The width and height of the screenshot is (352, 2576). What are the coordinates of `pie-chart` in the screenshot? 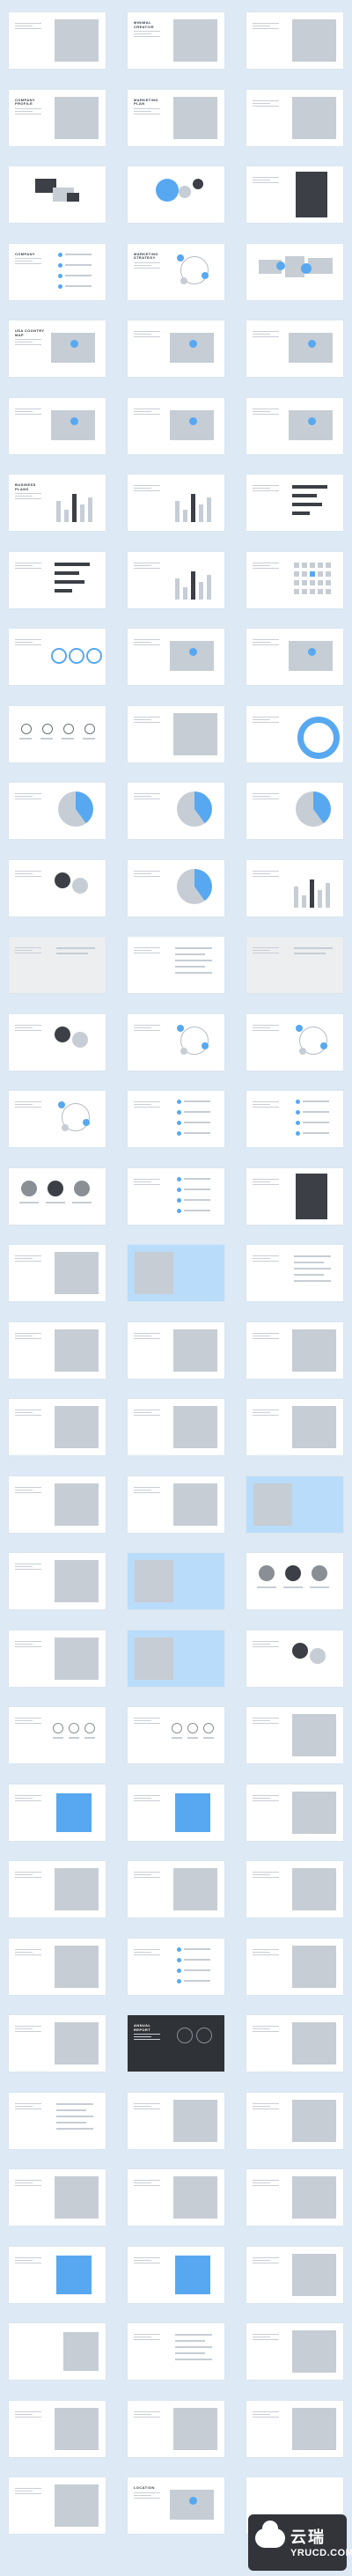 It's located at (194, 886).